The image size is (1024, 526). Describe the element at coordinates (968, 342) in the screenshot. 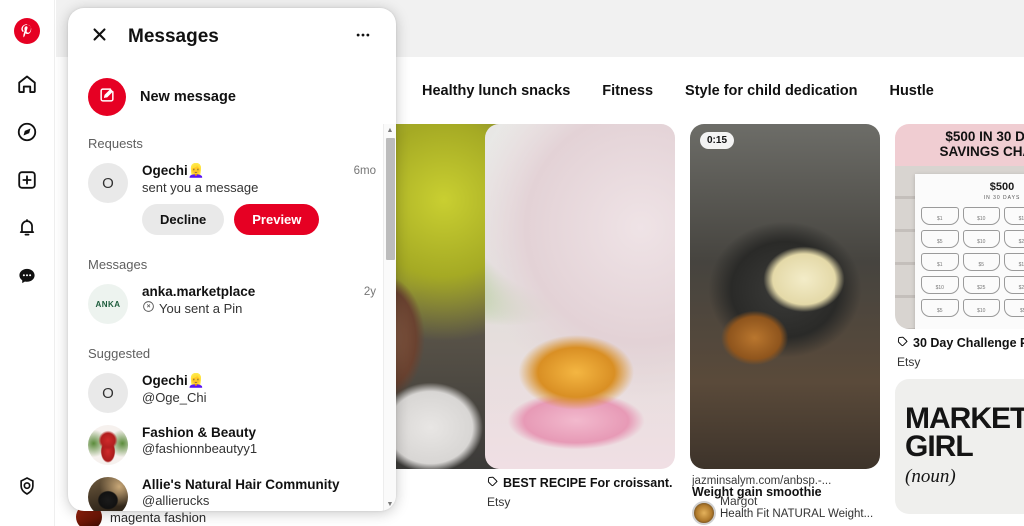

I see `pin-title-text: 30 Day Challenge Pri` at that location.